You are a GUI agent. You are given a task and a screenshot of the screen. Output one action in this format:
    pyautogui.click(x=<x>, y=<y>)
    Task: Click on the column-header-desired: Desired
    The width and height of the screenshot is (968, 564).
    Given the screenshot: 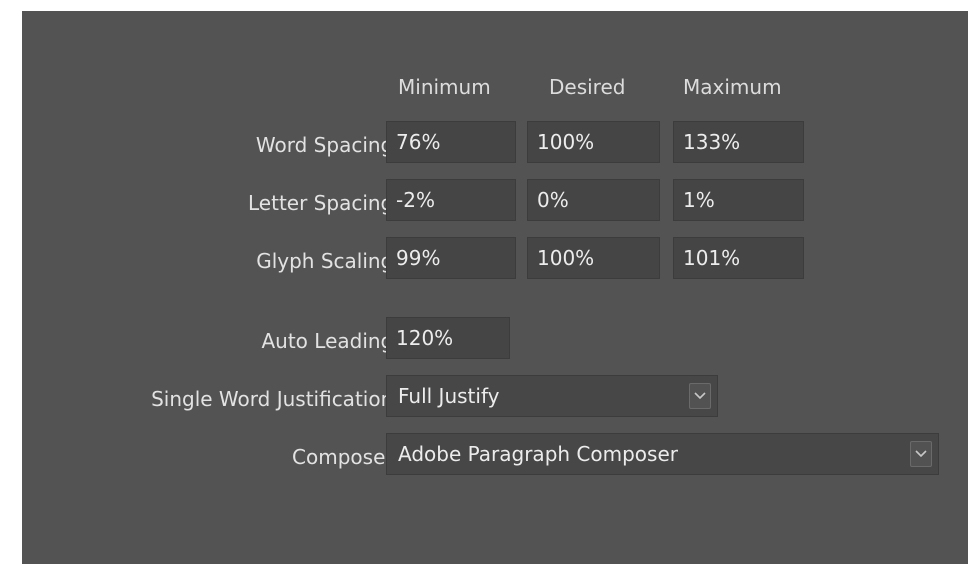 What is the action you would take?
    pyautogui.click(x=587, y=87)
    